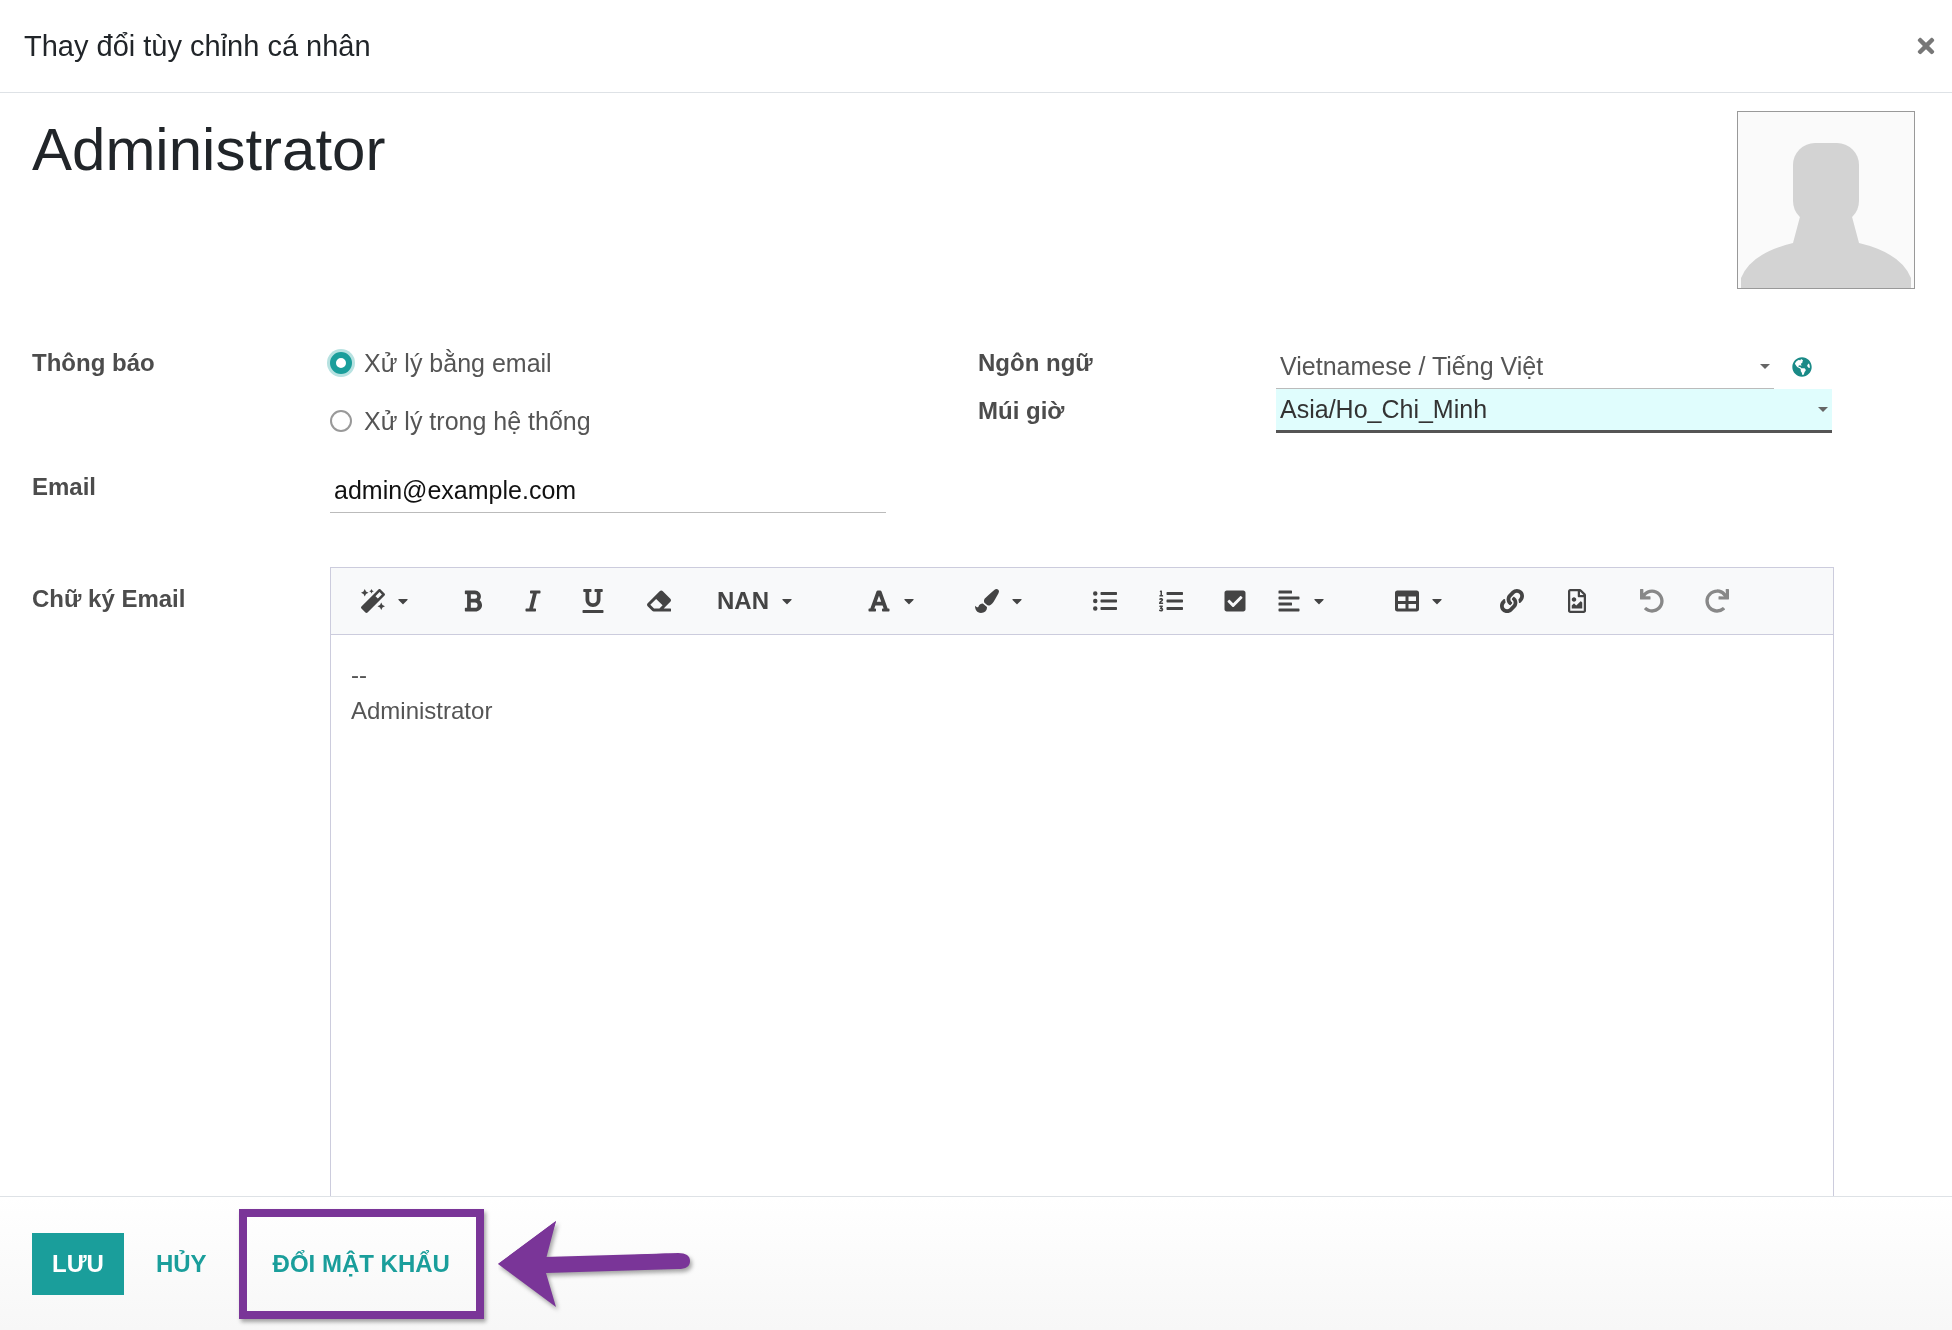 The image size is (1952, 1330). Describe the element at coordinates (610, 363) in the screenshot. I see `radio-option: Xử lý bằng email` at that location.